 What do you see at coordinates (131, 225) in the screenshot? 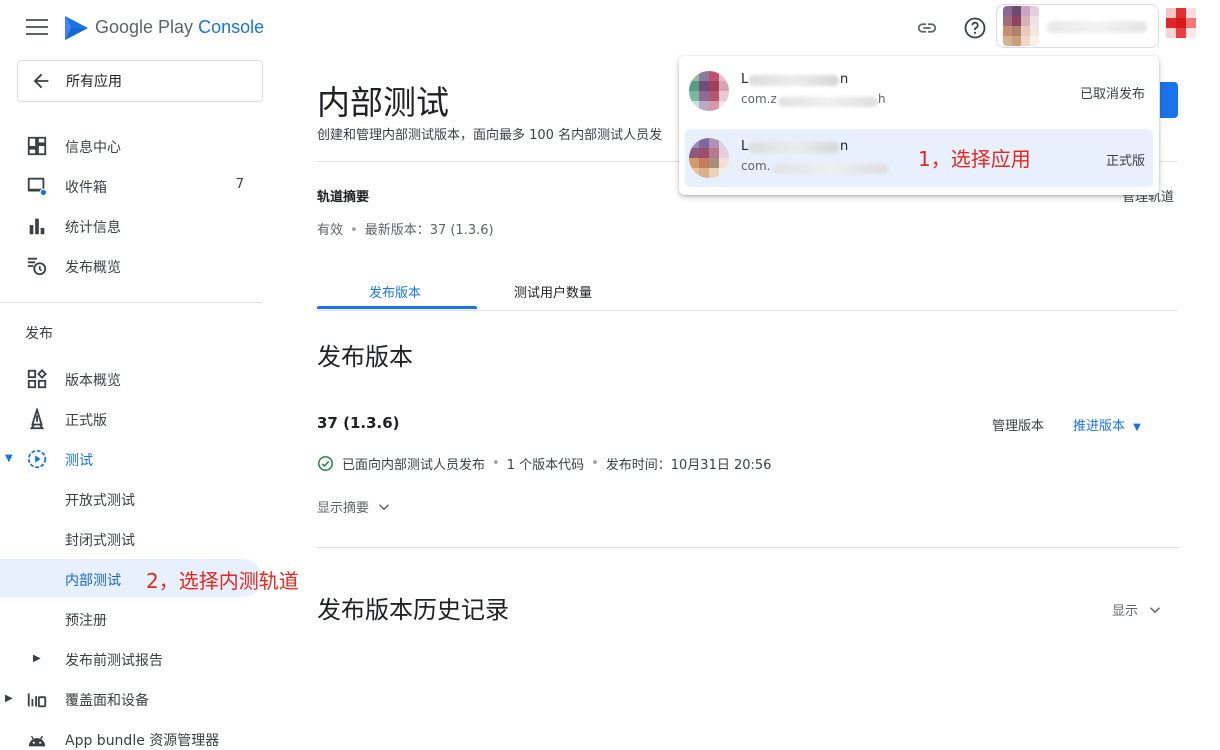
I see `sidebar-item-statistics: 统计信息` at bounding box center [131, 225].